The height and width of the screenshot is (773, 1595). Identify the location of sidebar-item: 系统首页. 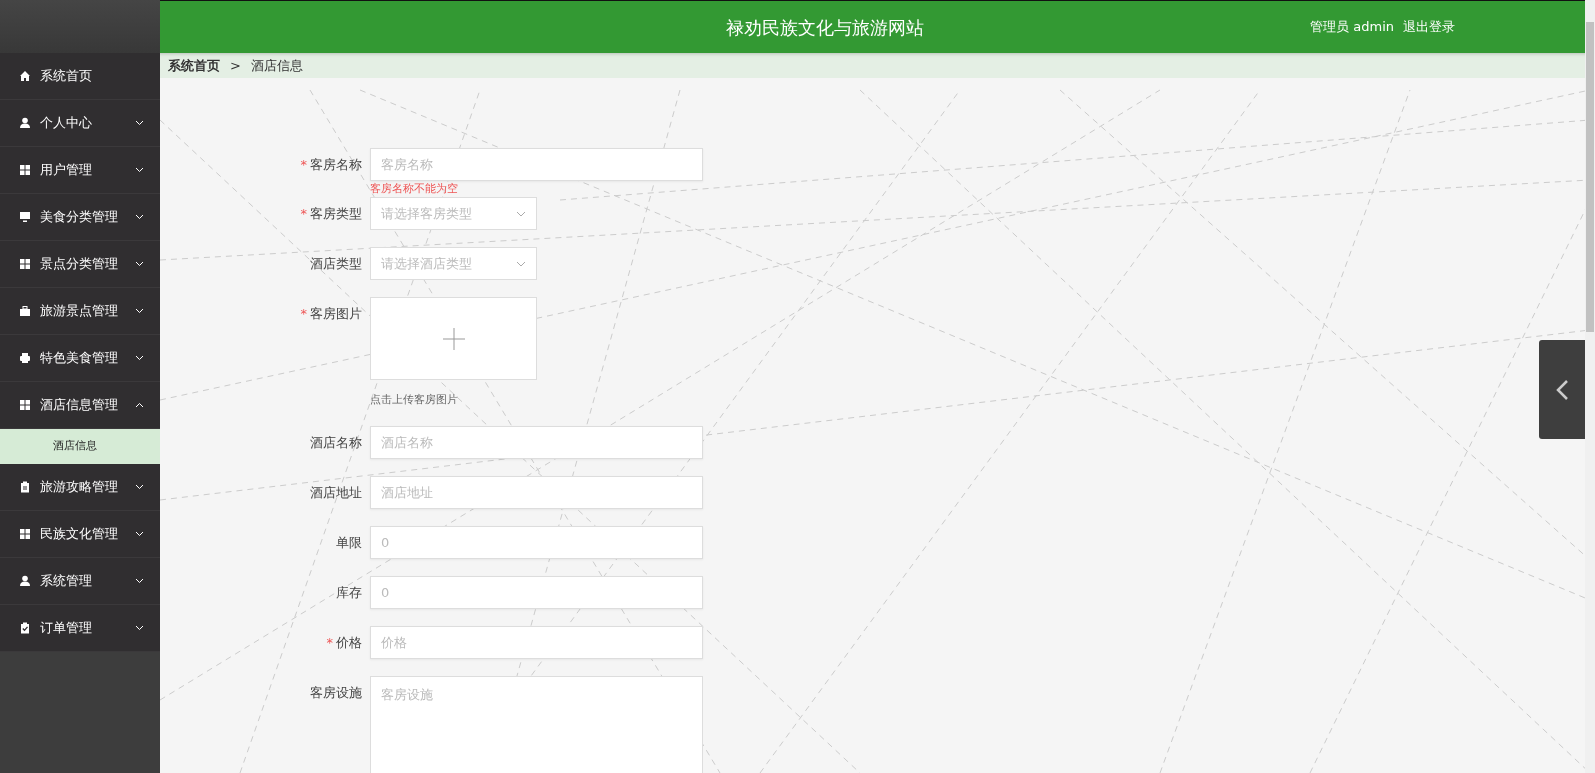
(80, 76).